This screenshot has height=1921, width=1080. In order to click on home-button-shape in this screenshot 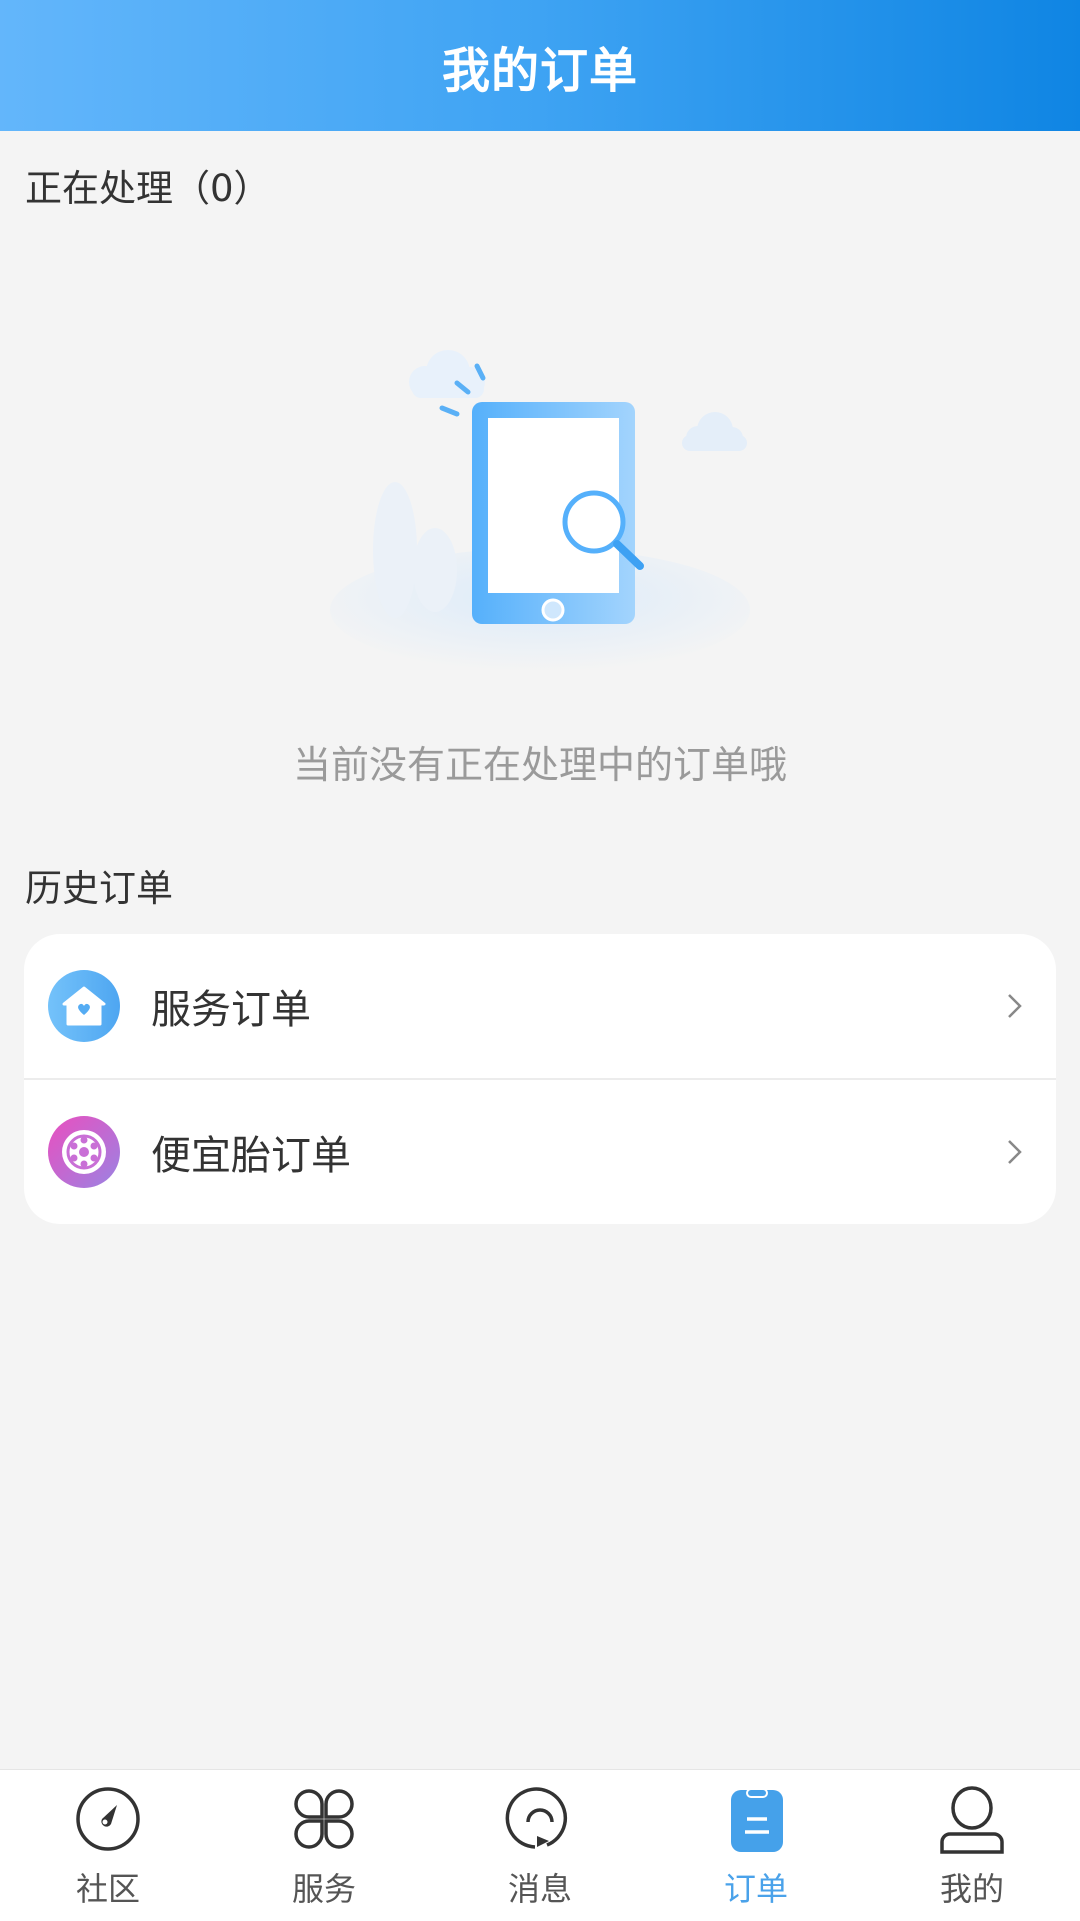, I will do `click(553, 610)`.